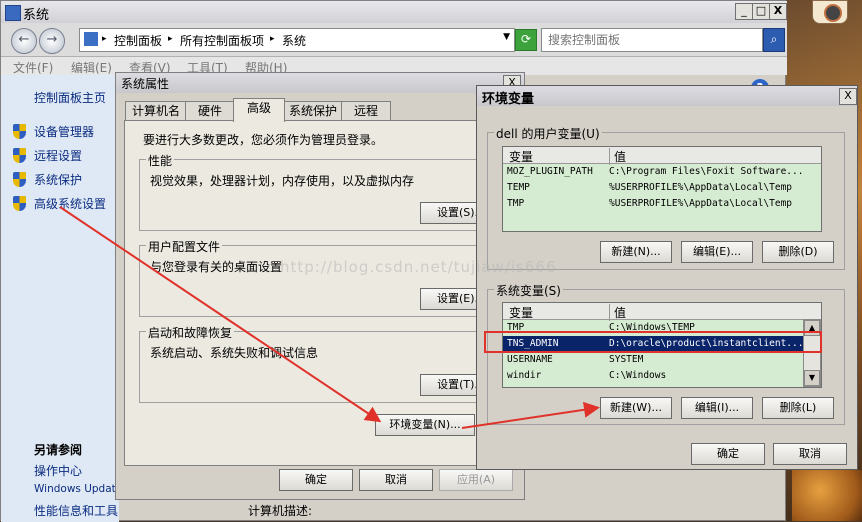  What do you see at coordinates (280, 511) in the screenshot?
I see `computer-description-label: 计算机描述:` at bounding box center [280, 511].